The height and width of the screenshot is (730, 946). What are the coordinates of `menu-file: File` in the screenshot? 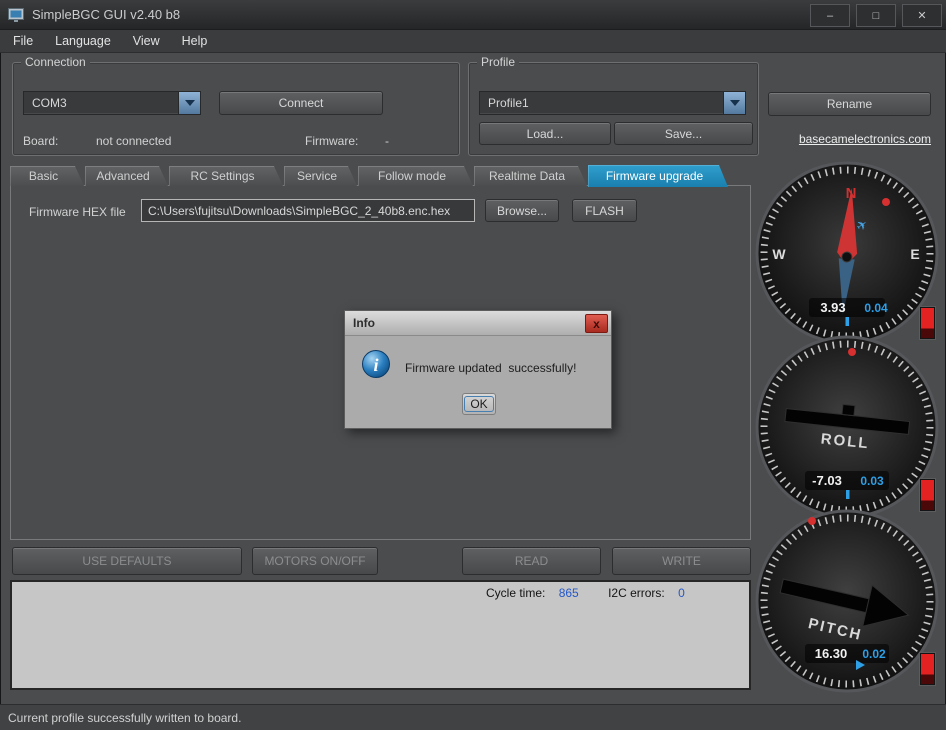 It's located at (23, 41).